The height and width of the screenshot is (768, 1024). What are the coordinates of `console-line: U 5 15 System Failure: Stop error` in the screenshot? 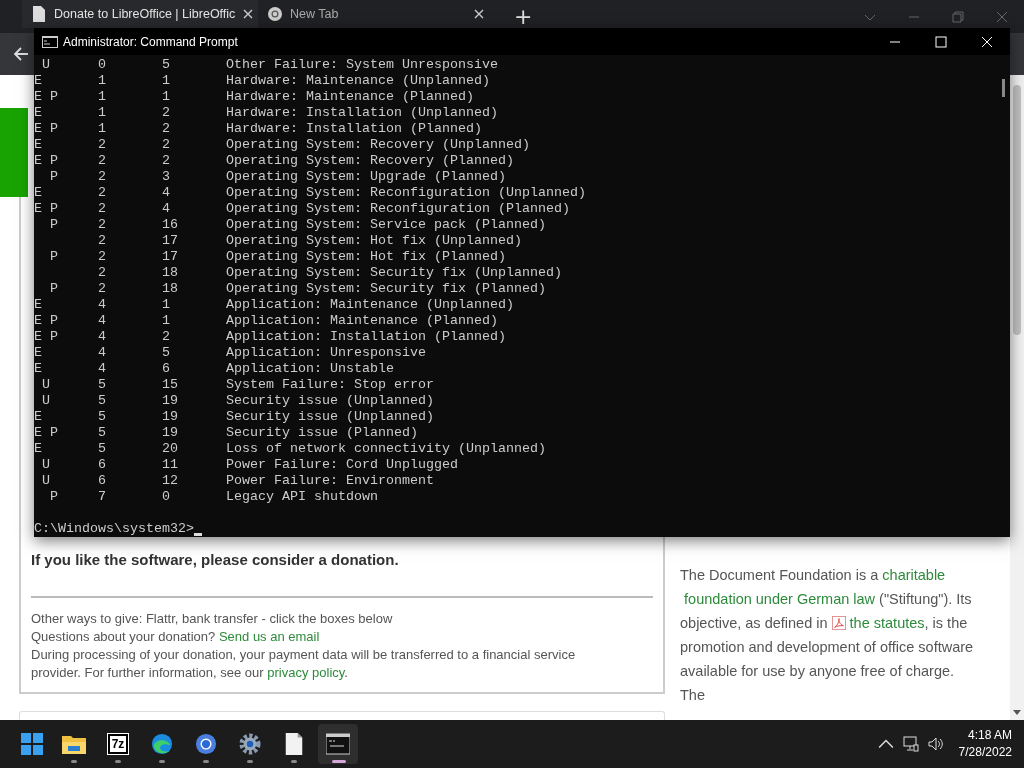 It's located at (238, 385).